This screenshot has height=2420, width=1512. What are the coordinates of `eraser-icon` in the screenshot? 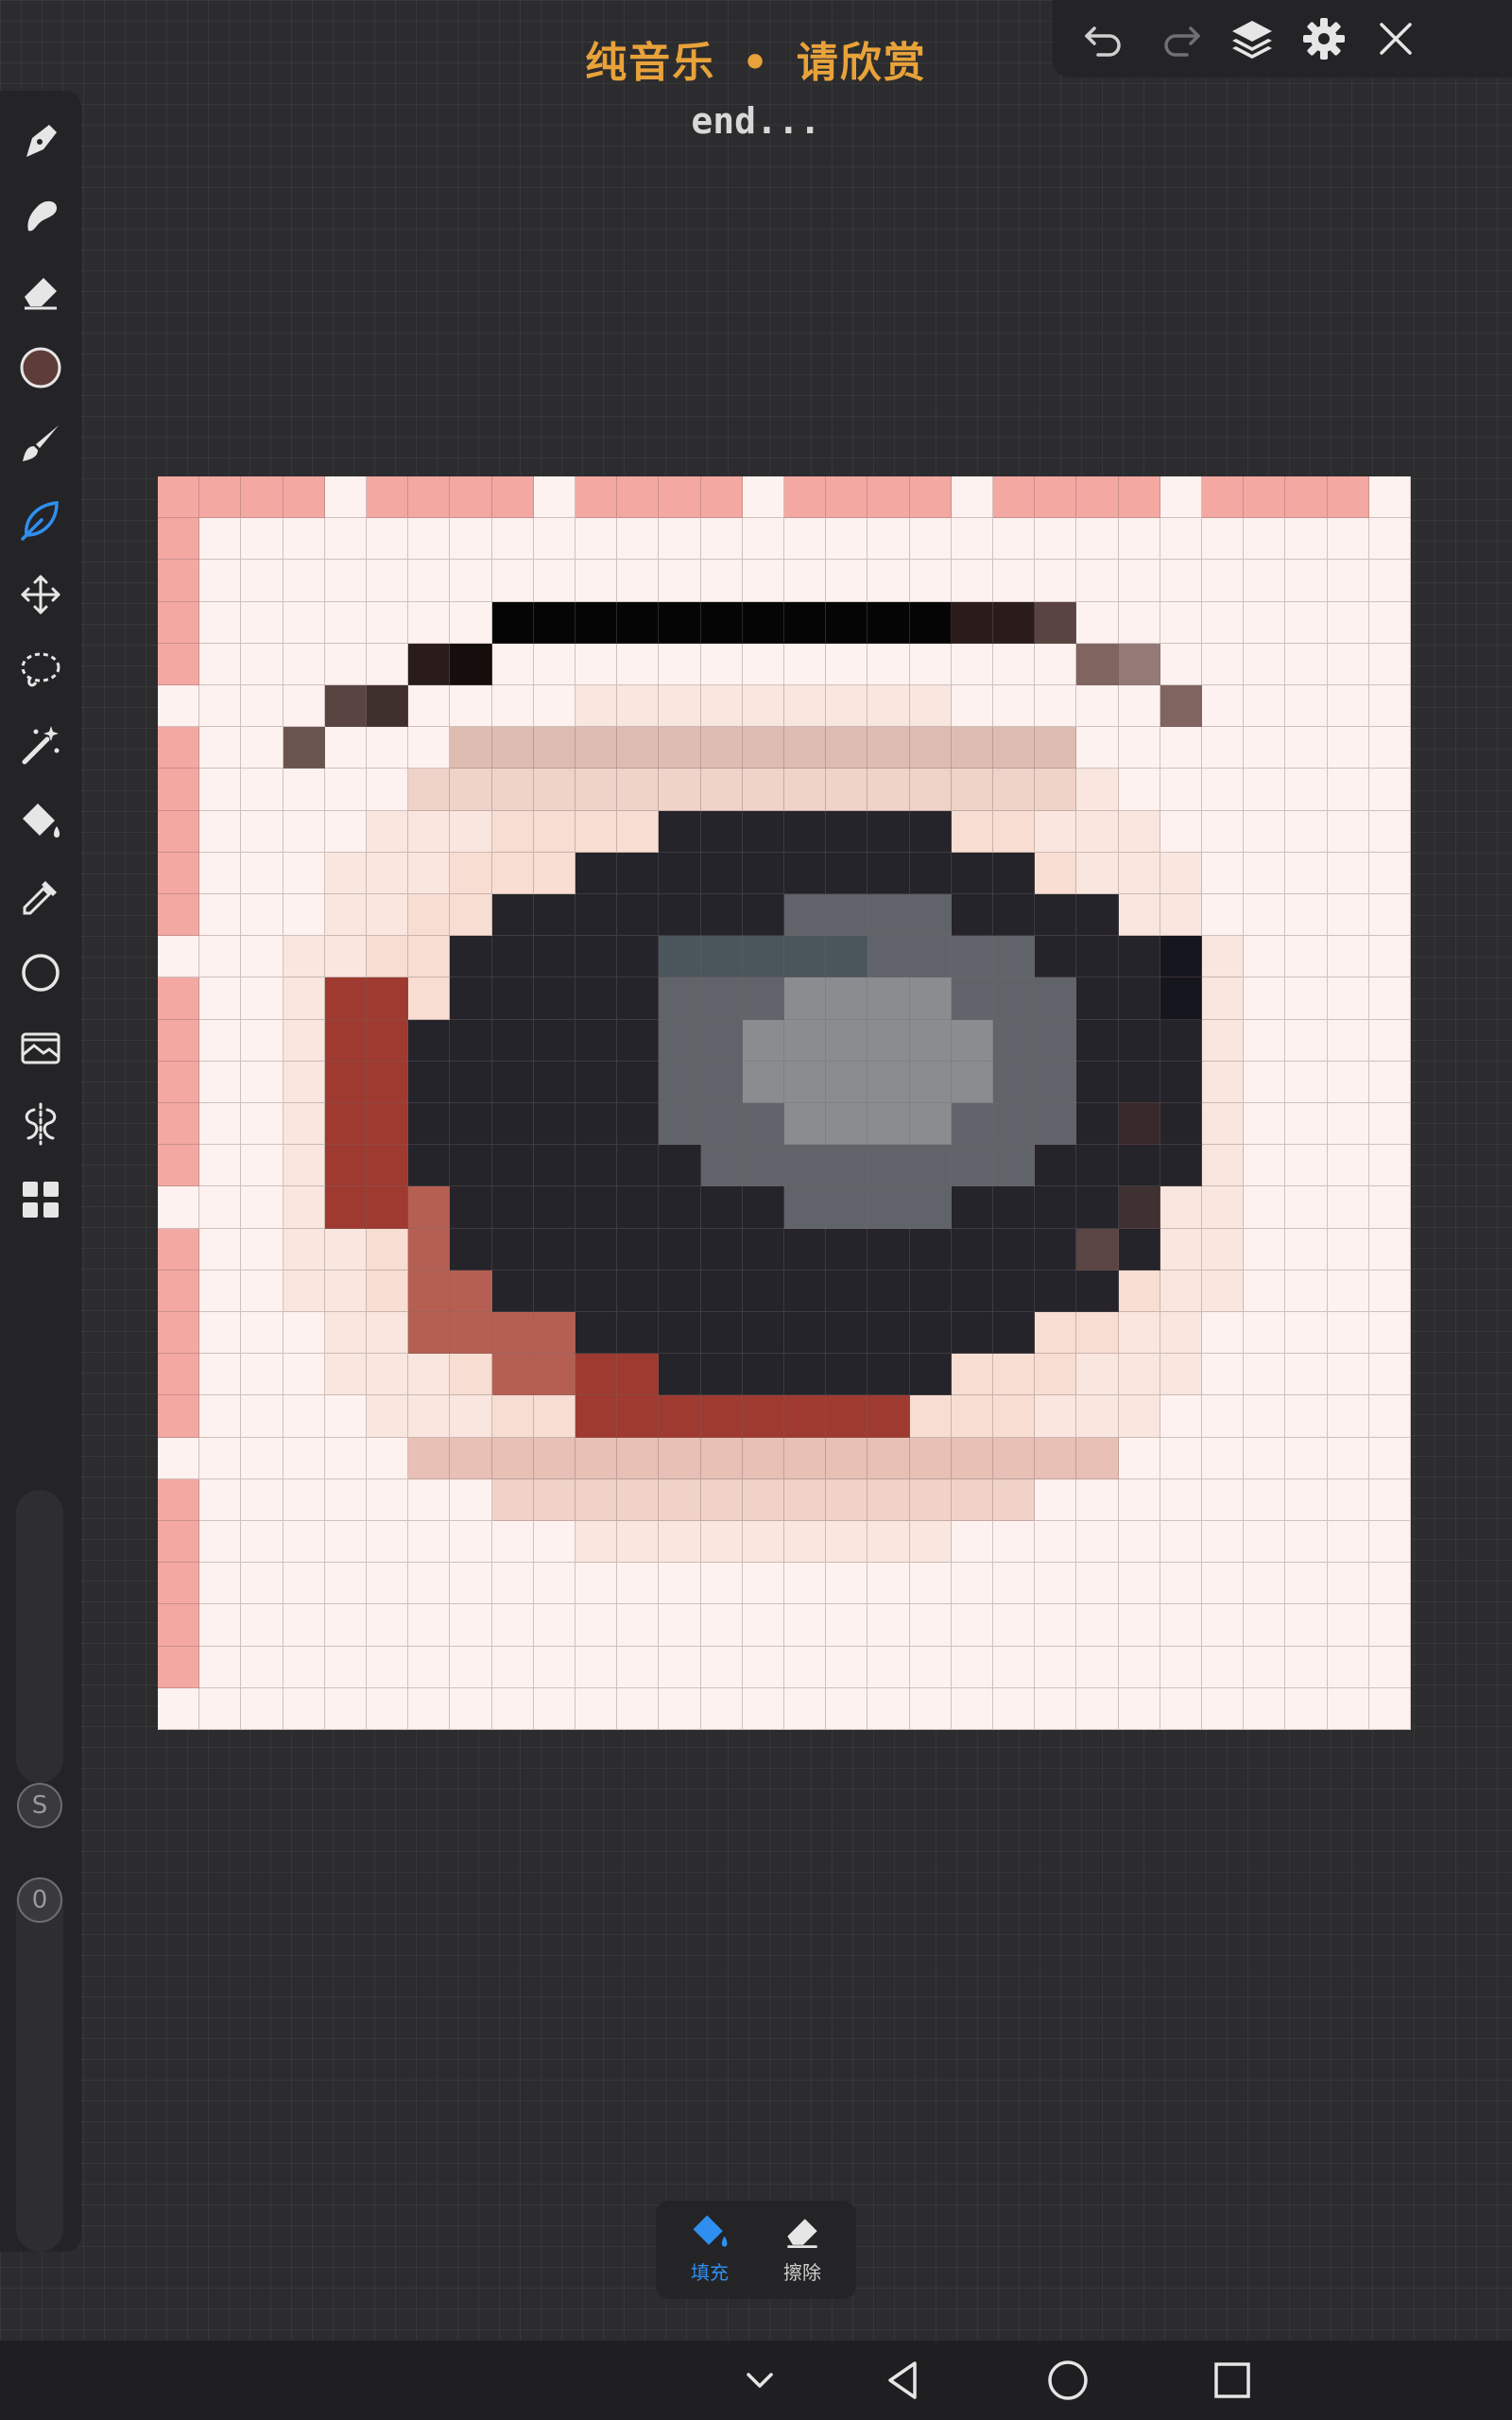 It's located at (40, 292).